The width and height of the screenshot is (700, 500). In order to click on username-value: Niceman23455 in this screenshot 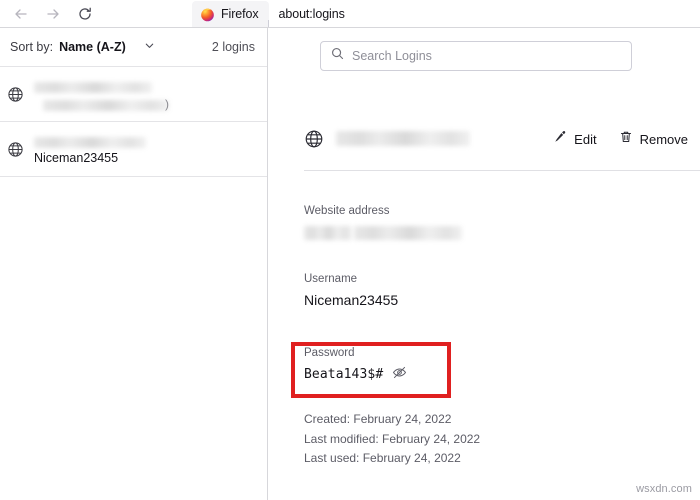, I will do `click(351, 300)`.